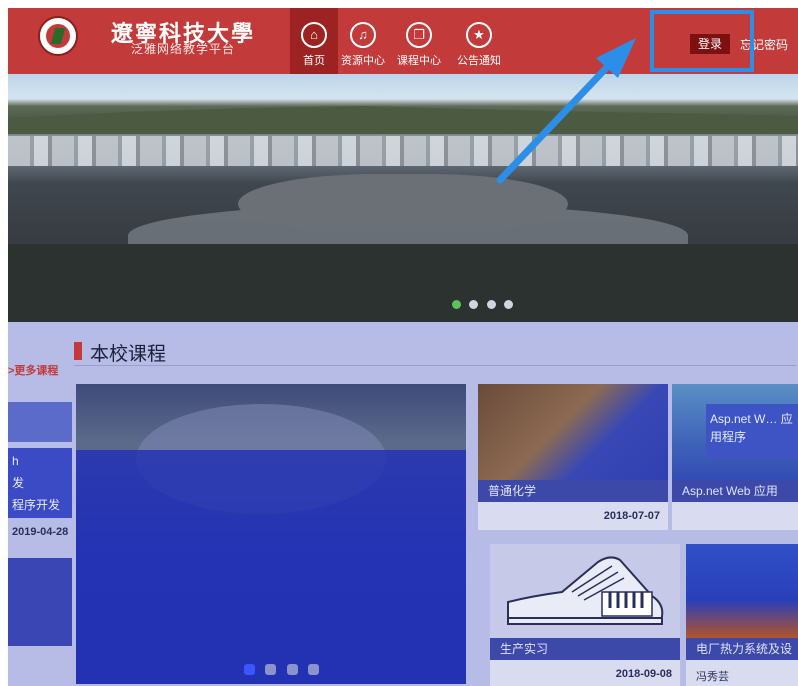 The height and width of the screenshot is (686, 798). I want to click on star-icon: ★, so click(479, 35).